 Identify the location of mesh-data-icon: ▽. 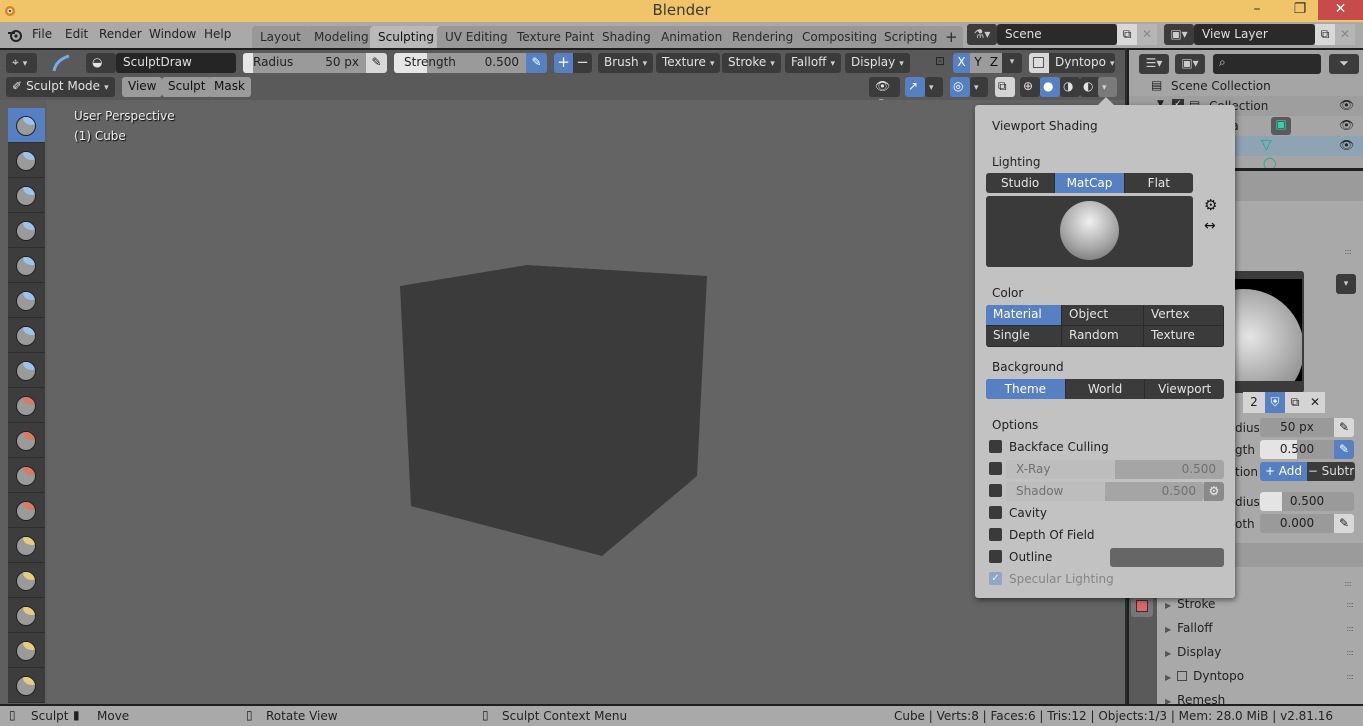
(1266, 145).